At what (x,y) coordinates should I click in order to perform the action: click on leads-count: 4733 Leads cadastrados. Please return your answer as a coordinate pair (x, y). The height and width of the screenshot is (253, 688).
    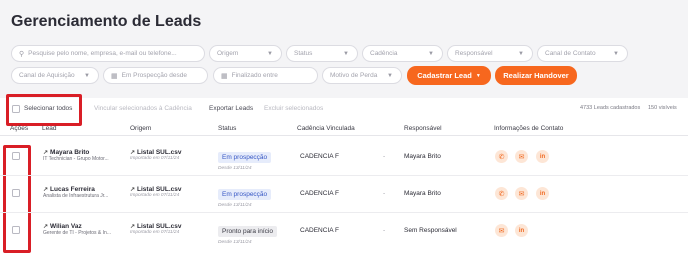
    Looking at the image, I should click on (610, 108).